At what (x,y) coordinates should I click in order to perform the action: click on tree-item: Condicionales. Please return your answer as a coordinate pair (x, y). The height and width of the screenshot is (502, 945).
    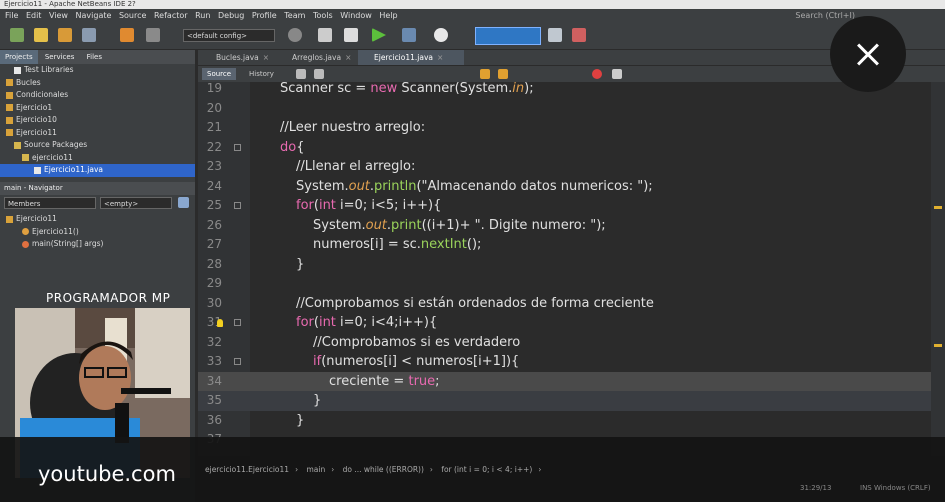
    Looking at the image, I should click on (97, 95).